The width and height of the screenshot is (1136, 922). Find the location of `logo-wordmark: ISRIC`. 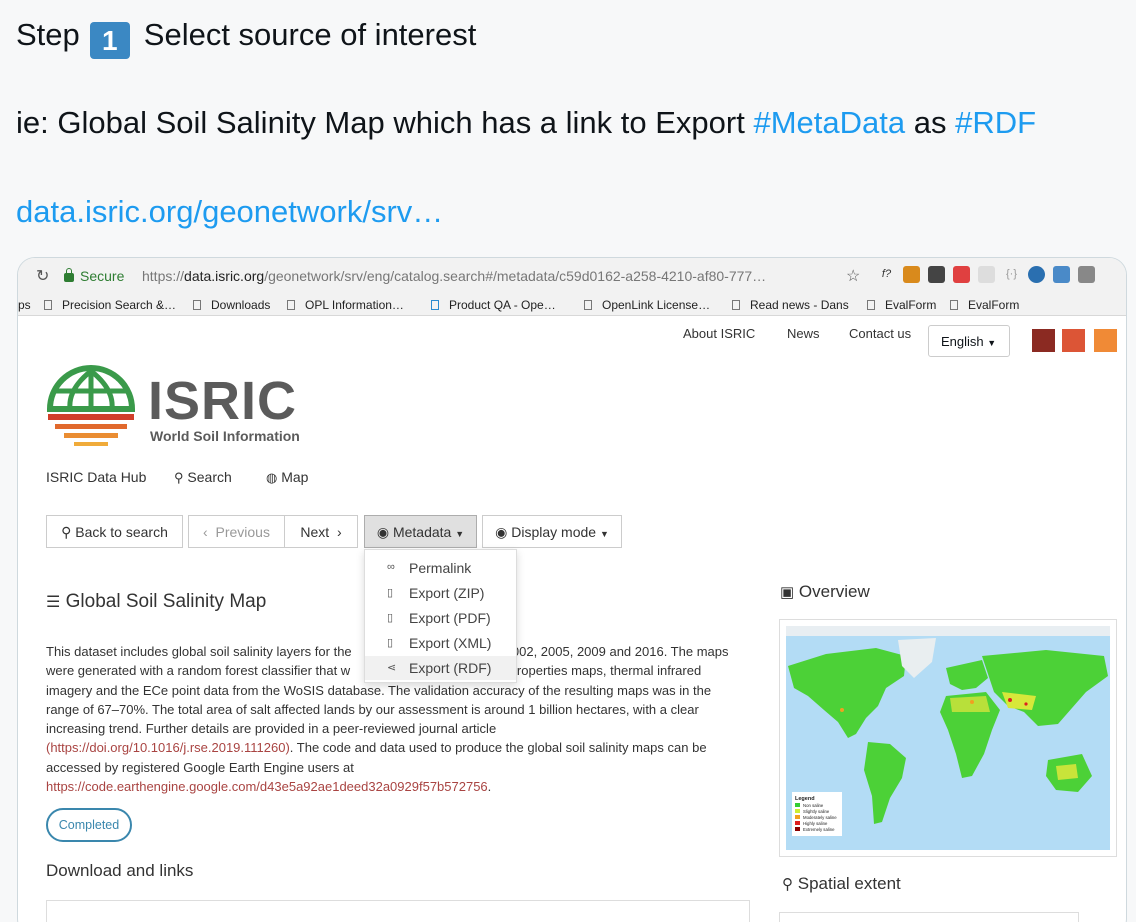

logo-wordmark: ISRIC is located at coordinates (223, 401).